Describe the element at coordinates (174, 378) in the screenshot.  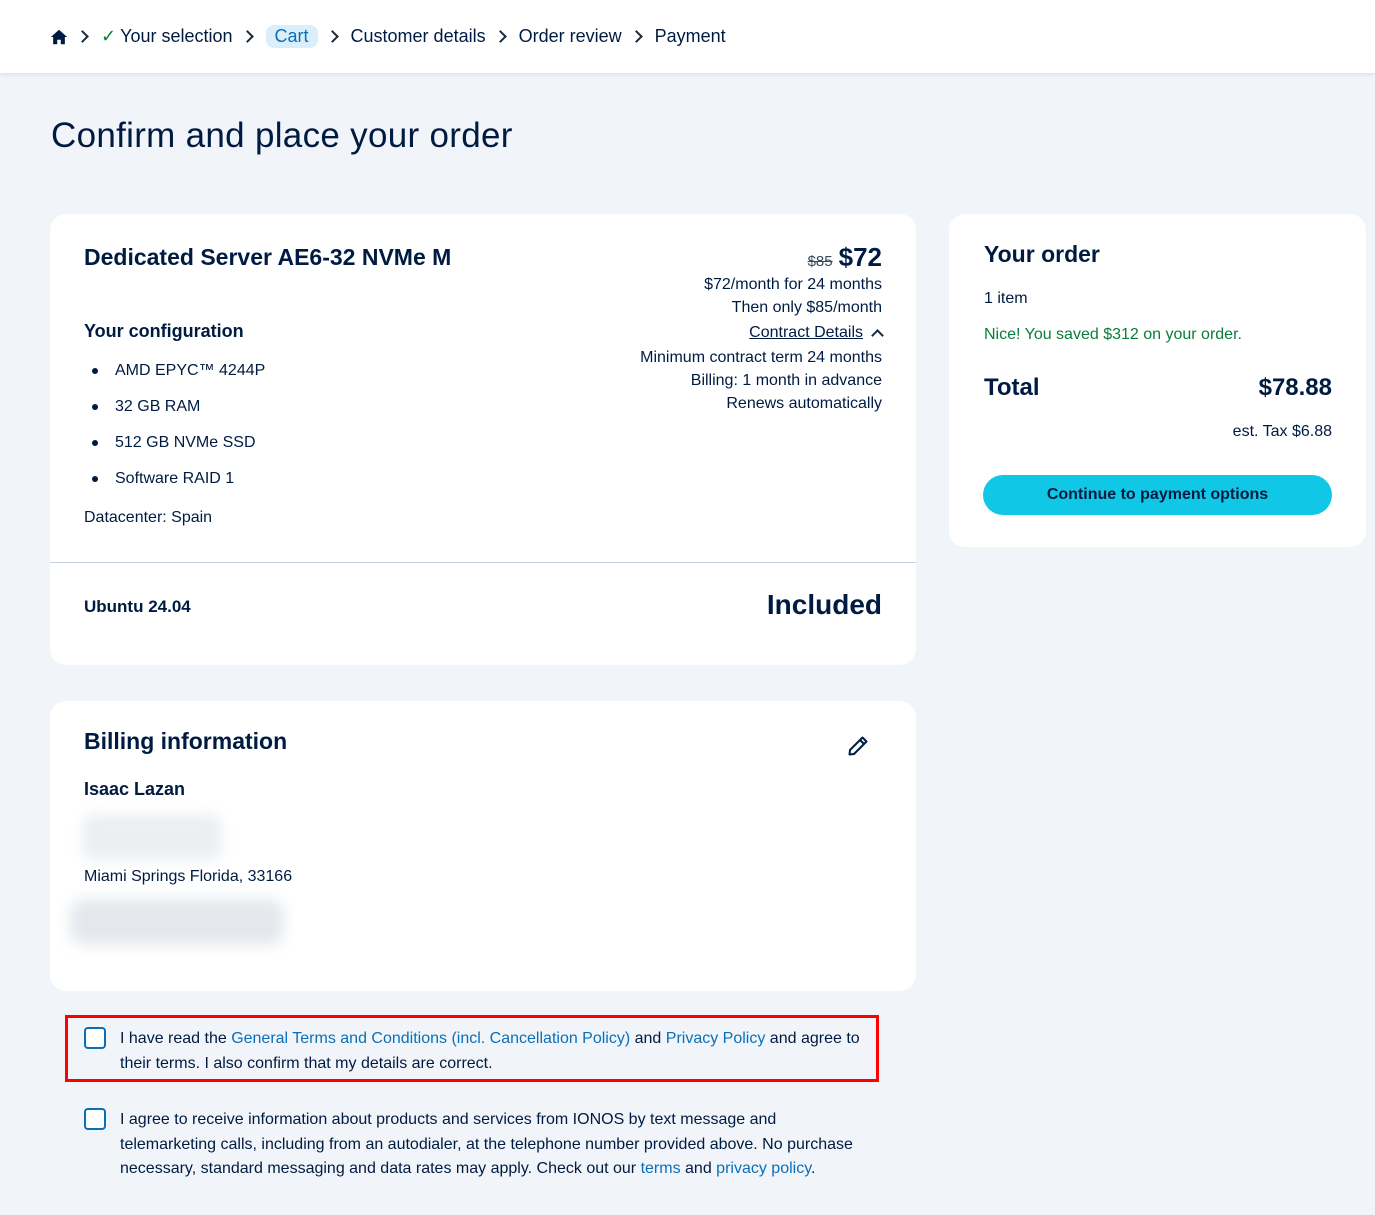
I see `config-item: AMD EPYC™ 4244P` at that location.